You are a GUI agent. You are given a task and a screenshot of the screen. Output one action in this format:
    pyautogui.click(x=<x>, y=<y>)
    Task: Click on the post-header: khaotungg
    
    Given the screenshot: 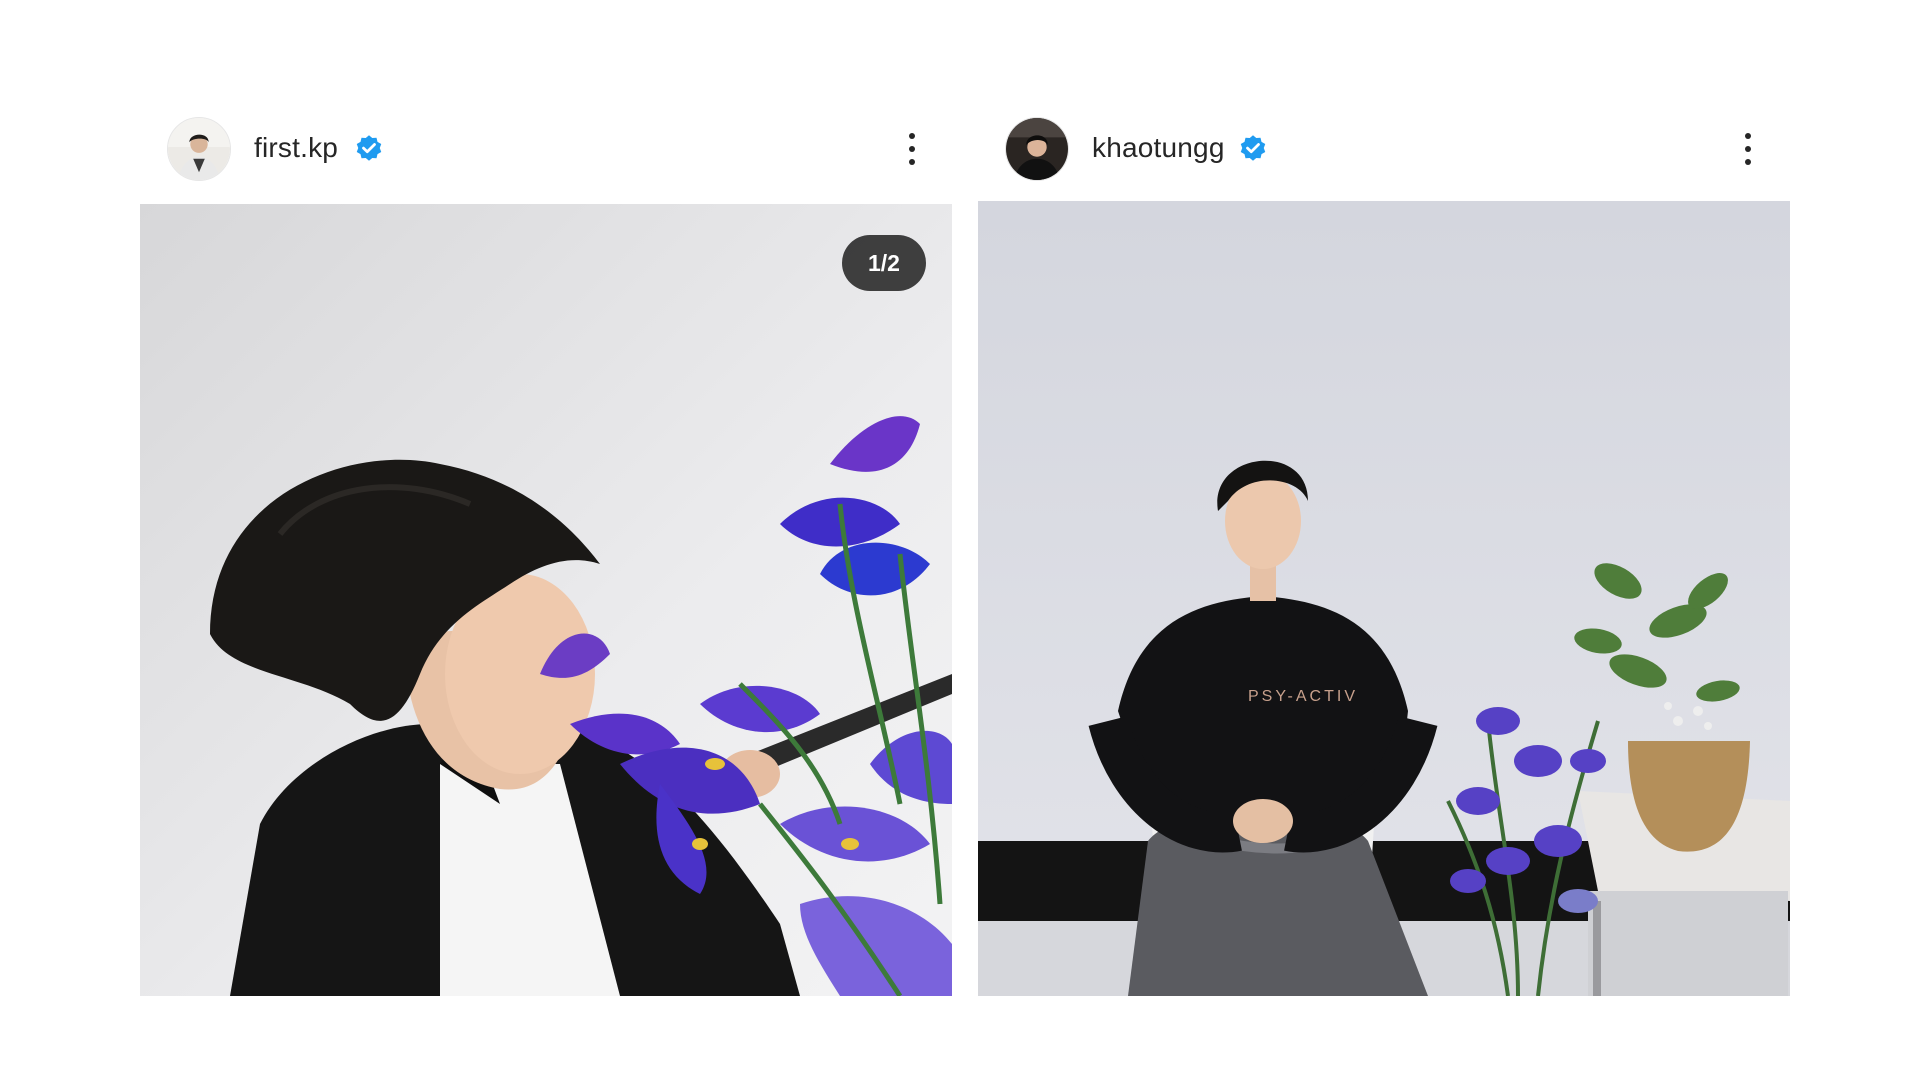 What is the action you would take?
    pyautogui.click(x=1378, y=149)
    